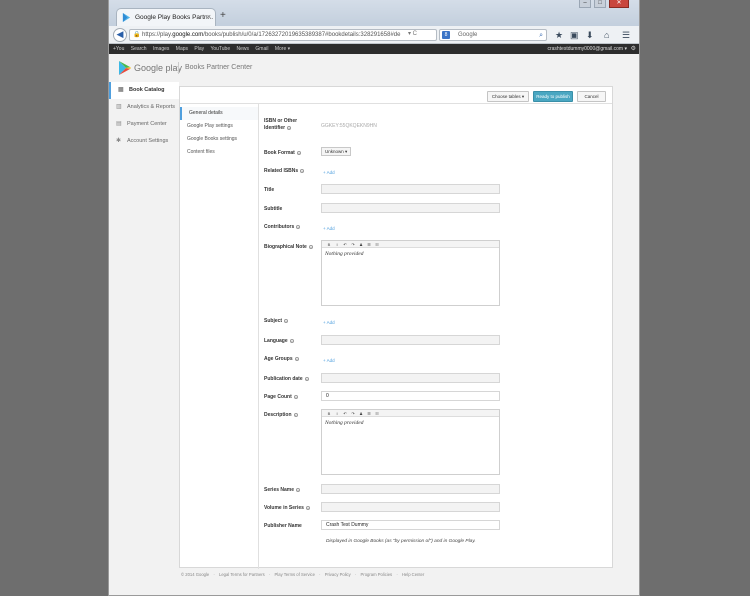  Describe the element at coordinates (410, 525) in the screenshot. I see `publisher-name-input: Crash Test Dummy` at that location.